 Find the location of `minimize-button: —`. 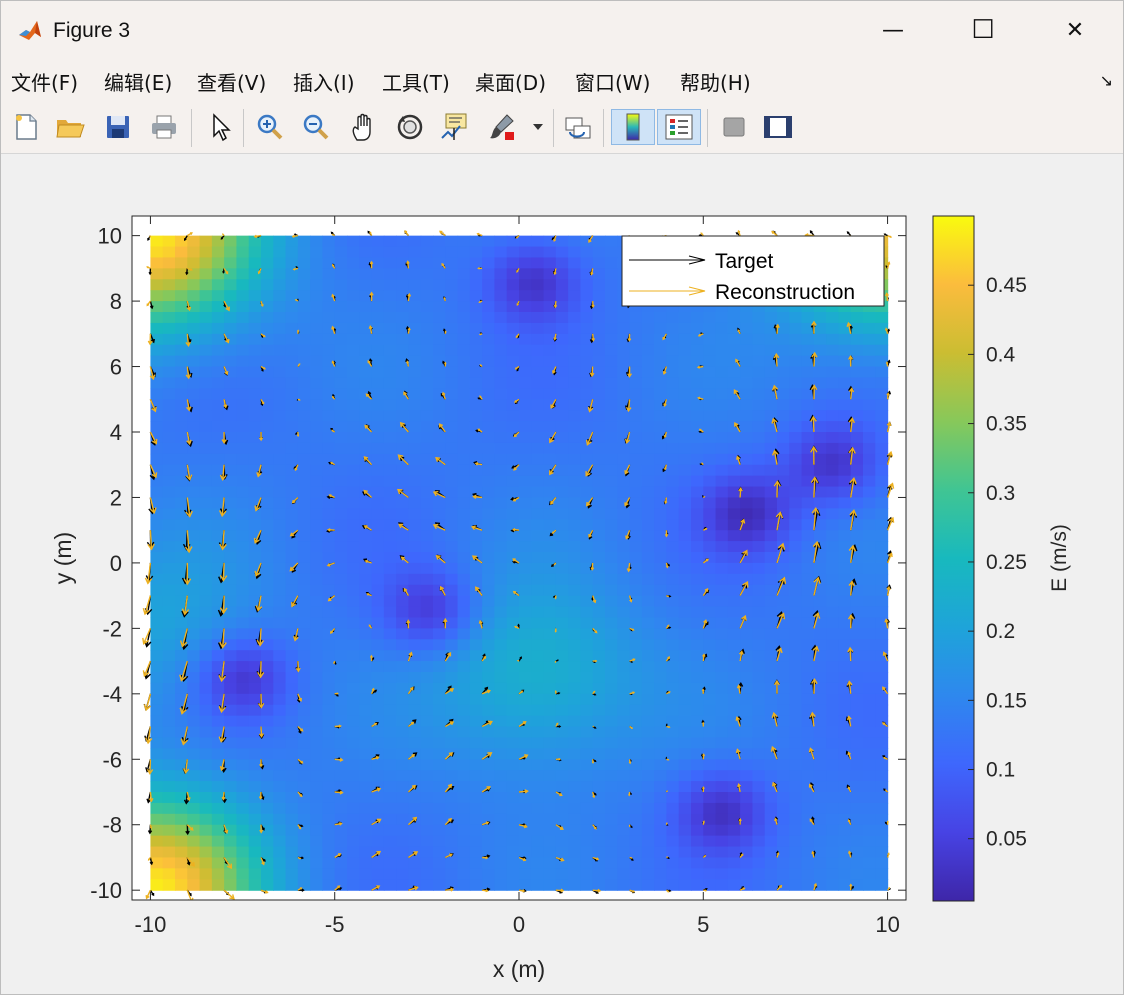

minimize-button: — is located at coordinates (893, 30).